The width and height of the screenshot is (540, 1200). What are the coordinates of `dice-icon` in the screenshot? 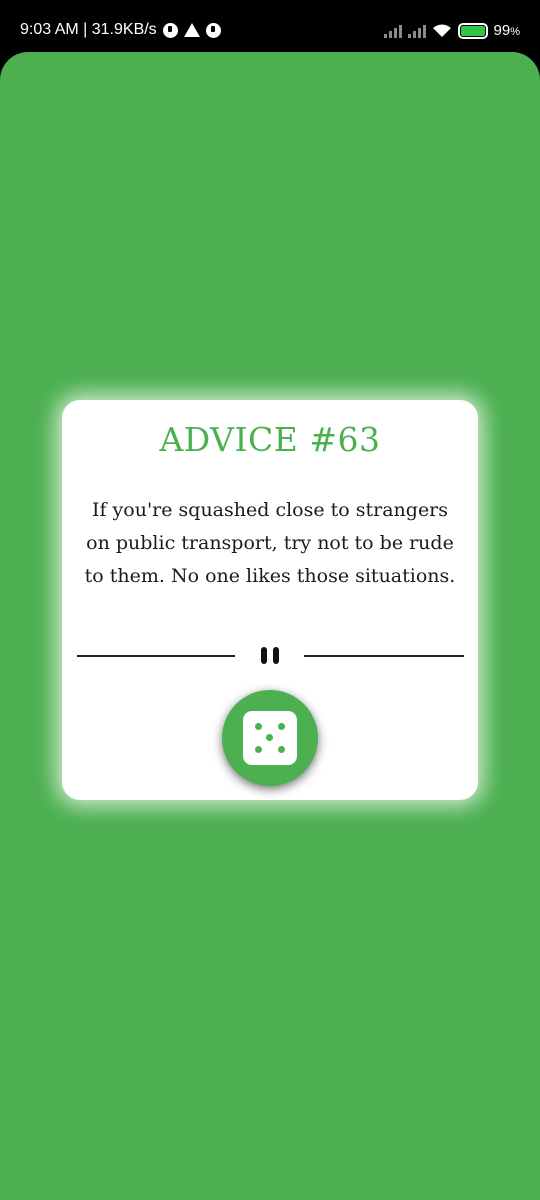 It's located at (270, 738).